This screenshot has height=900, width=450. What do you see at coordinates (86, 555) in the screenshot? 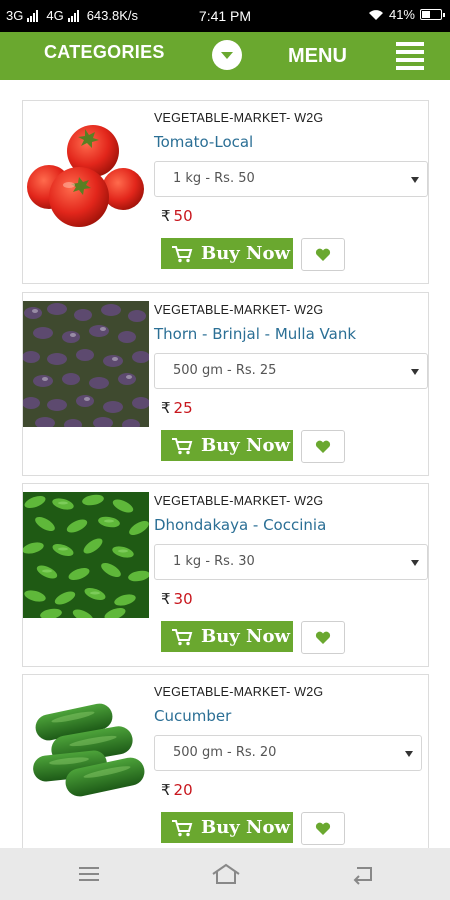
I see `coccinia-image` at bounding box center [86, 555].